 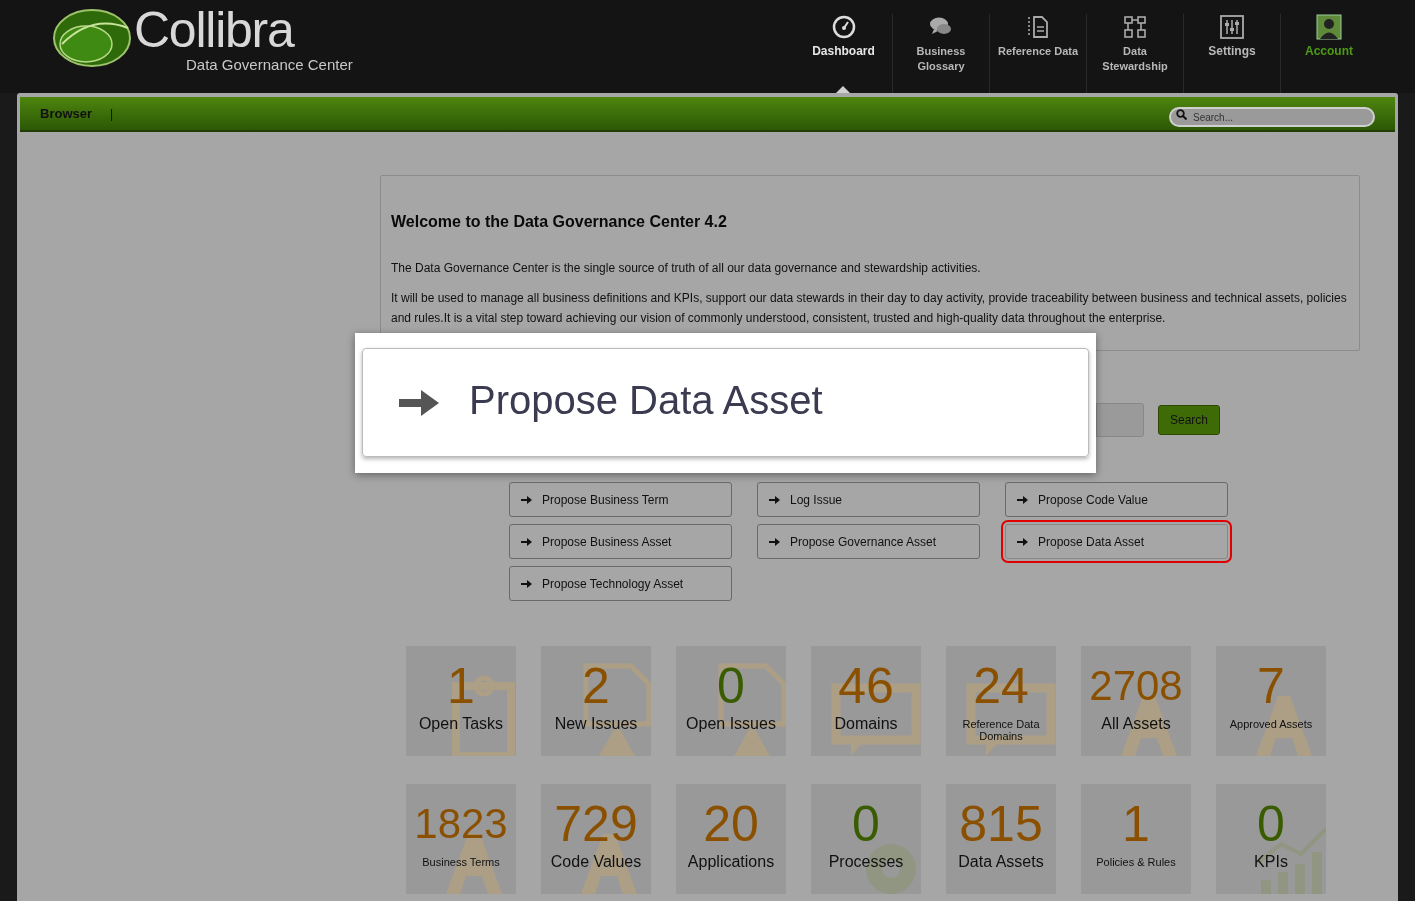 I want to click on stat-tile: 0 Processes, so click(x=866, y=839).